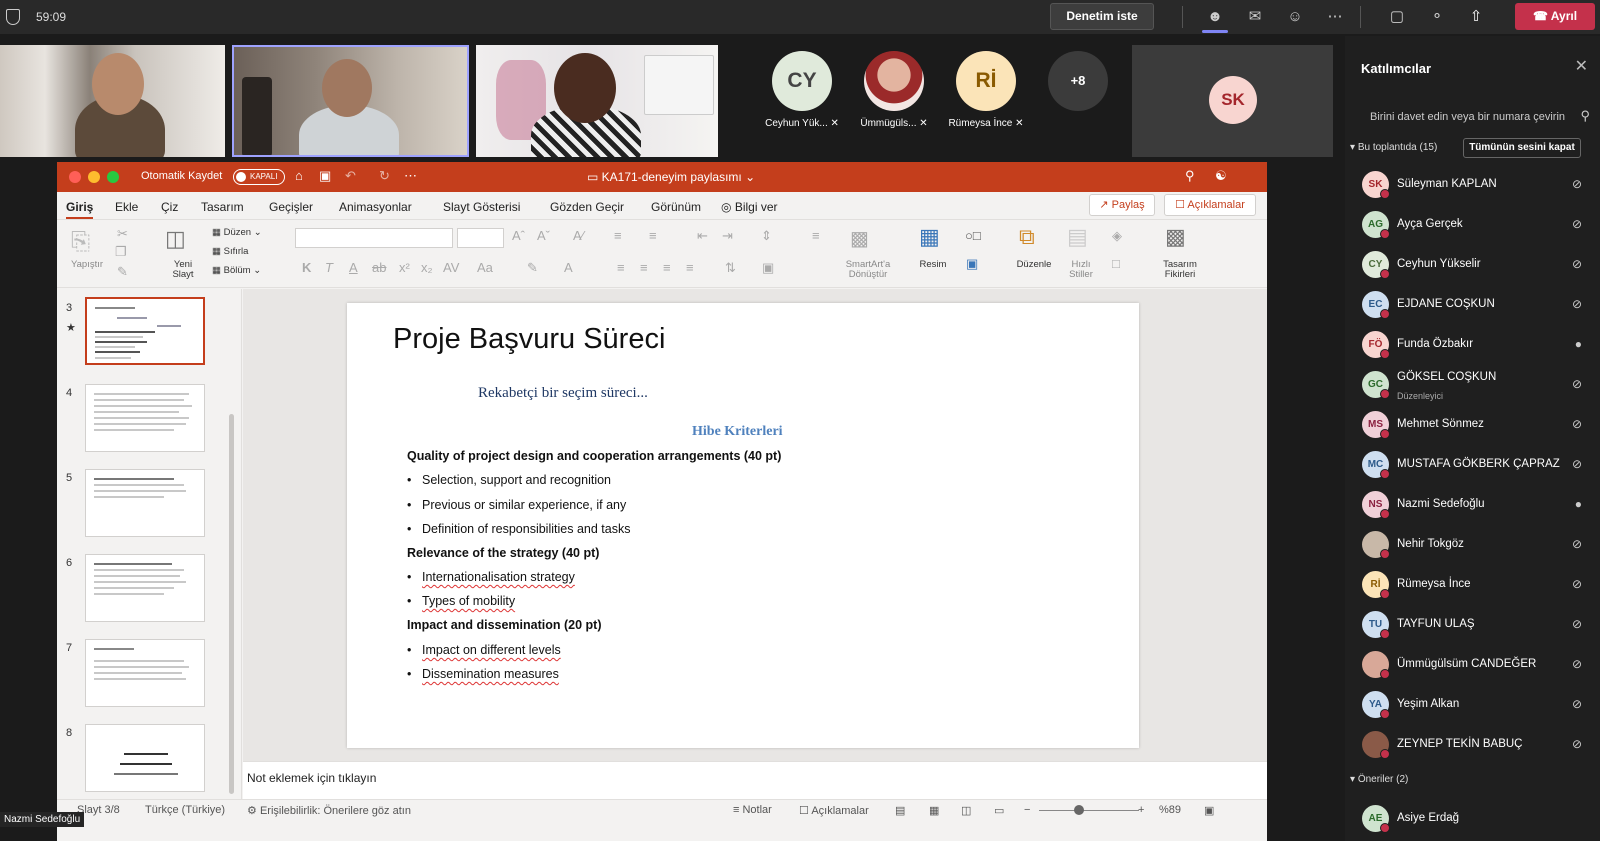 The width and height of the screenshot is (1600, 841). What do you see at coordinates (1255, 17) in the screenshot?
I see `chat-icon: ✉` at bounding box center [1255, 17].